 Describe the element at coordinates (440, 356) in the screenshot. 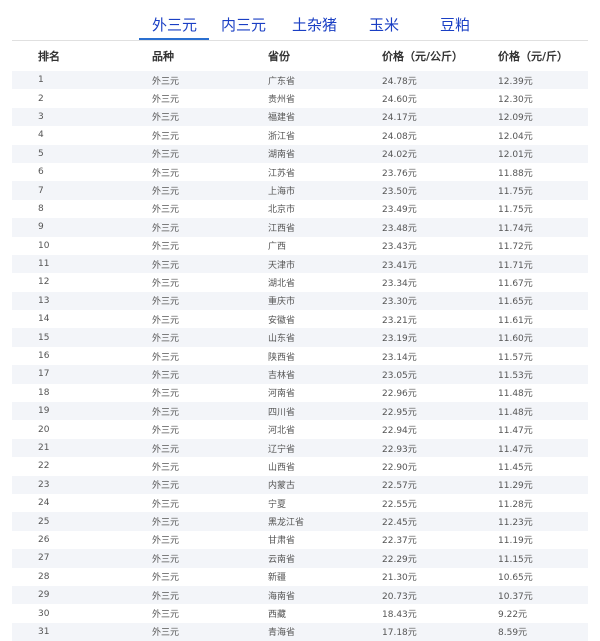

I see `price-kg-cell: 23.14元` at that location.